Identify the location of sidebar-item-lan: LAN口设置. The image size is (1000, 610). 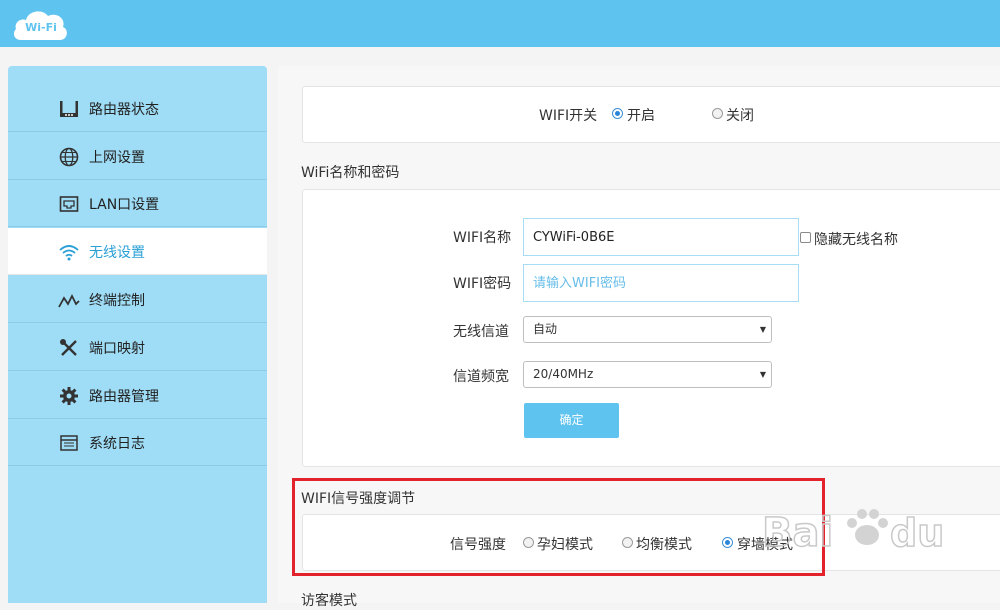
(137, 203).